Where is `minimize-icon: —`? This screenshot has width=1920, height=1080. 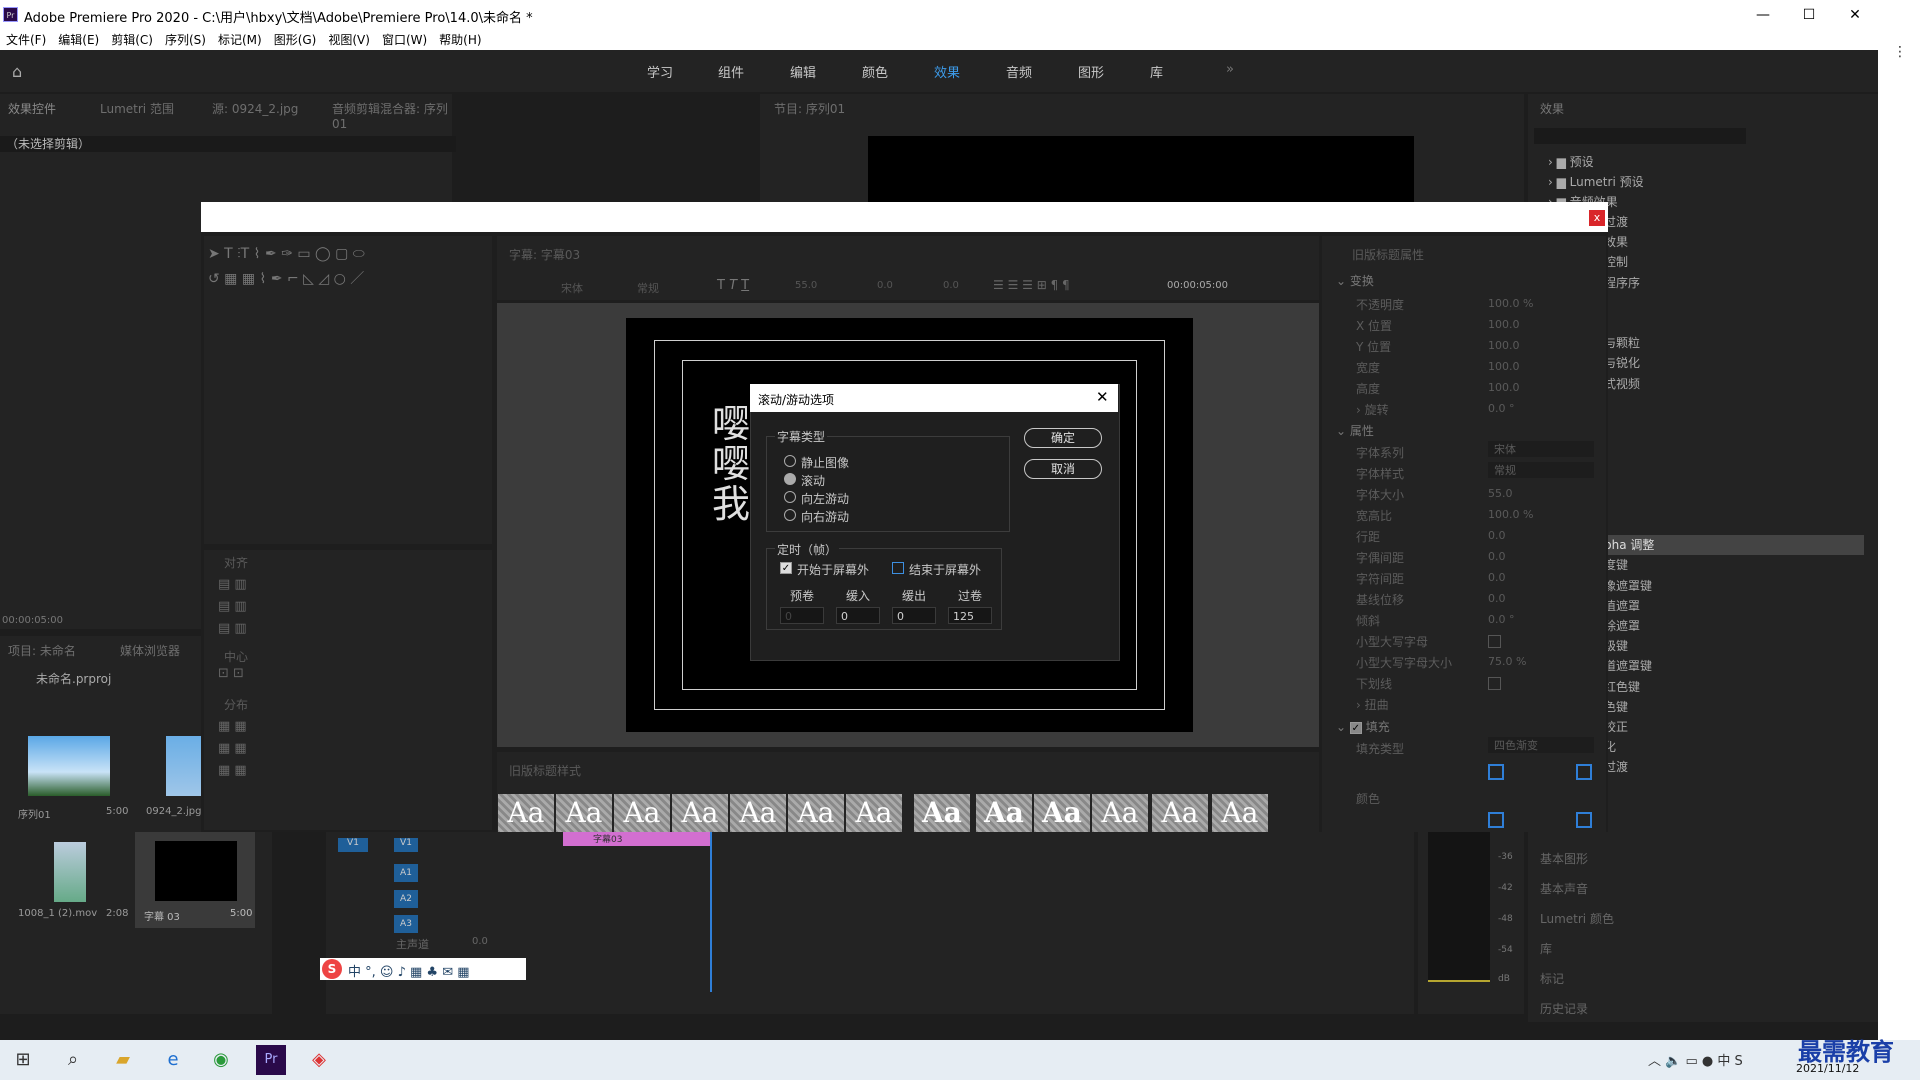
minimize-icon: — is located at coordinates (1763, 15).